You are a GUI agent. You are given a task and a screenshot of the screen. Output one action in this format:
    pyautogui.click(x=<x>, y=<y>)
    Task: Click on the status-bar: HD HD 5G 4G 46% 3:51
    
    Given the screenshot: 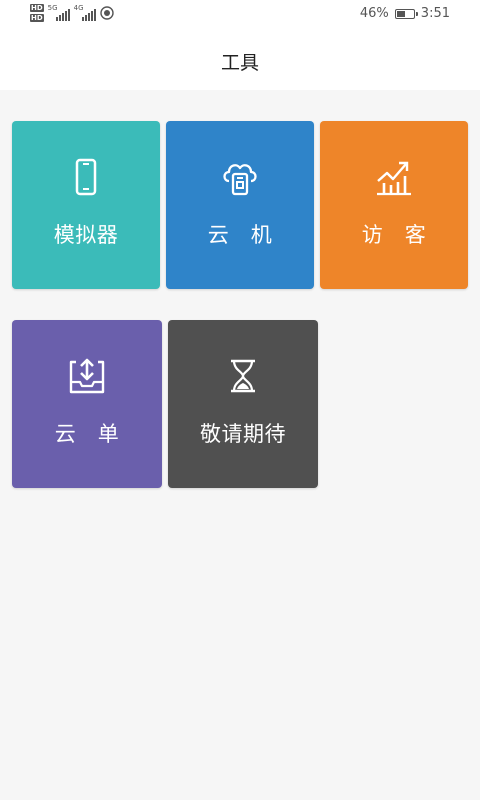 What is the action you would take?
    pyautogui.click(x=240, y=15)
    